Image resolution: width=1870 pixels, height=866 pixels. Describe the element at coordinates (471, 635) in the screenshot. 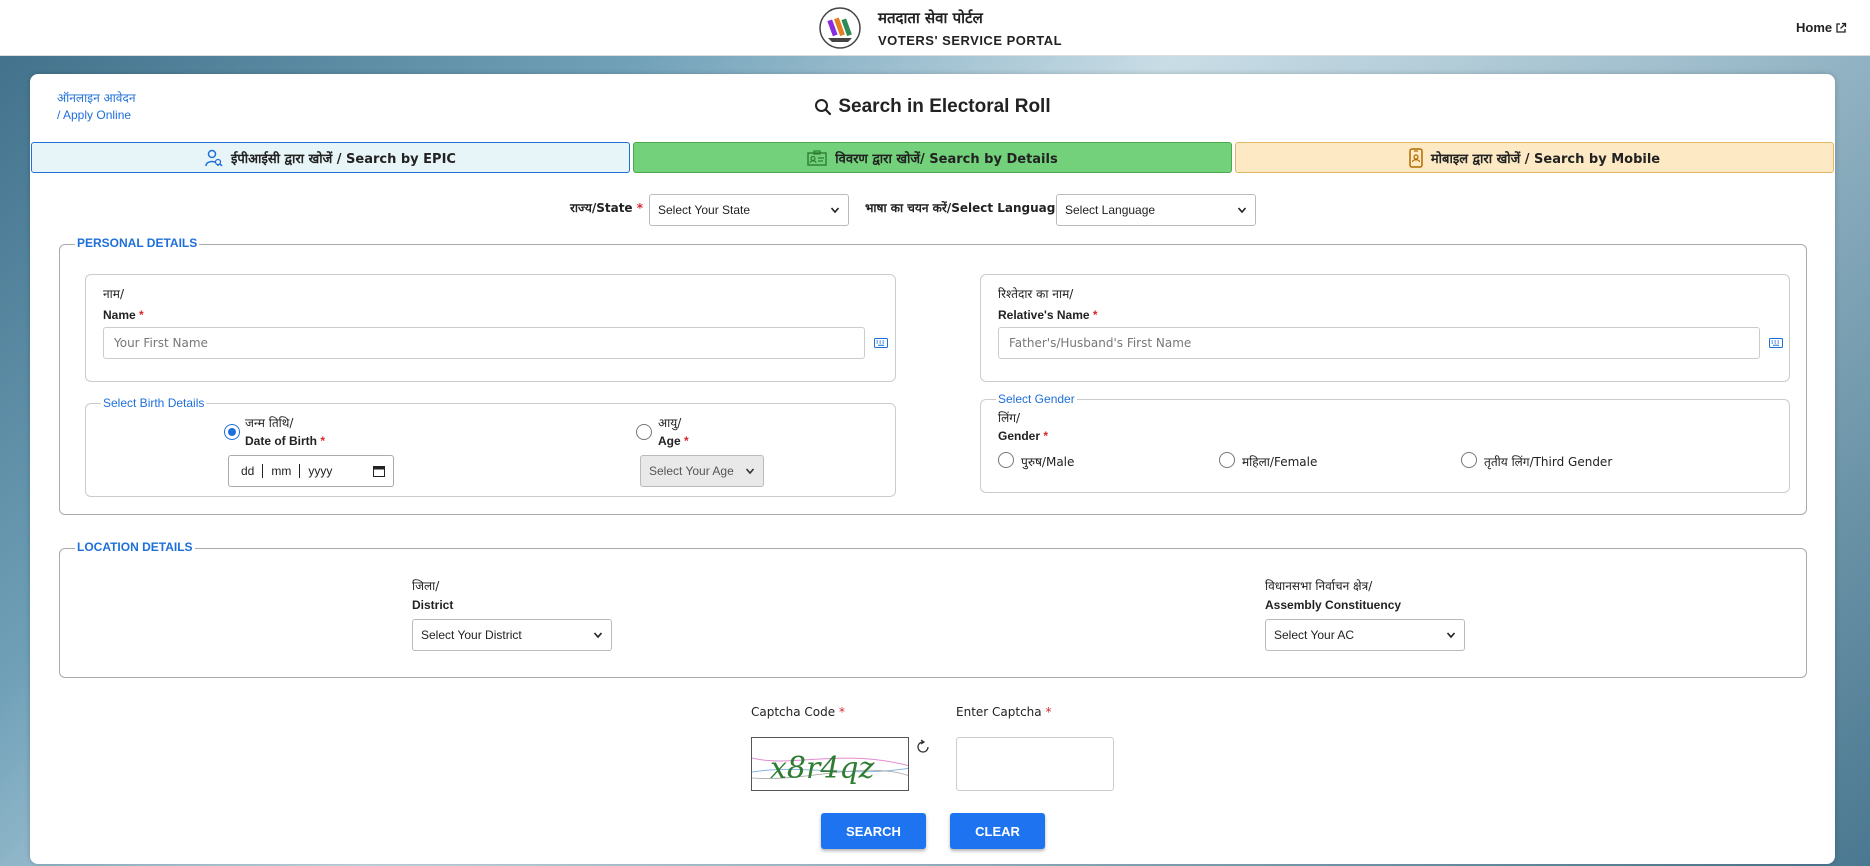

I see `district-select-value: Select Your District` at that location.